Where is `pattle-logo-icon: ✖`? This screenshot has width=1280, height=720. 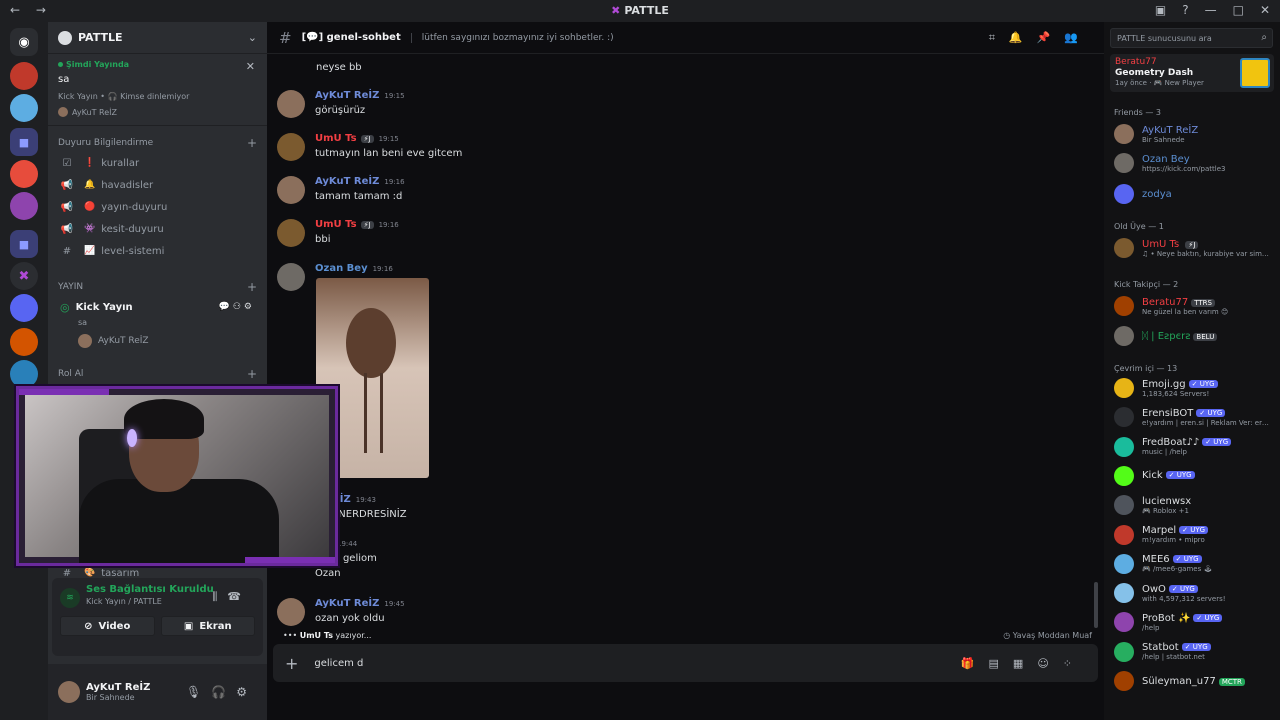
pattle-logo-icon: ✖ is located at coordinates (616, 10).